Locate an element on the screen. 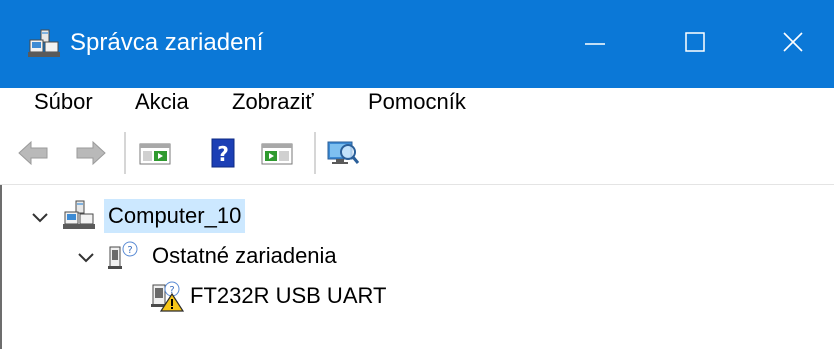 The image size is (834, 349). close-button is located at coordinates (793, 44).